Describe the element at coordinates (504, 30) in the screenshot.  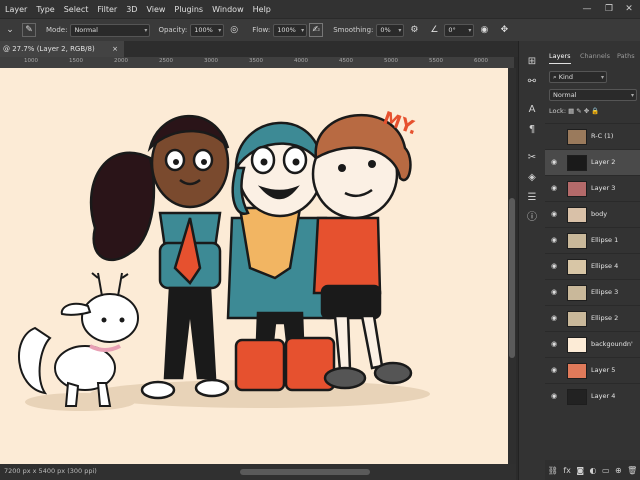
I see `symmetry-icon: ✥` at that location.